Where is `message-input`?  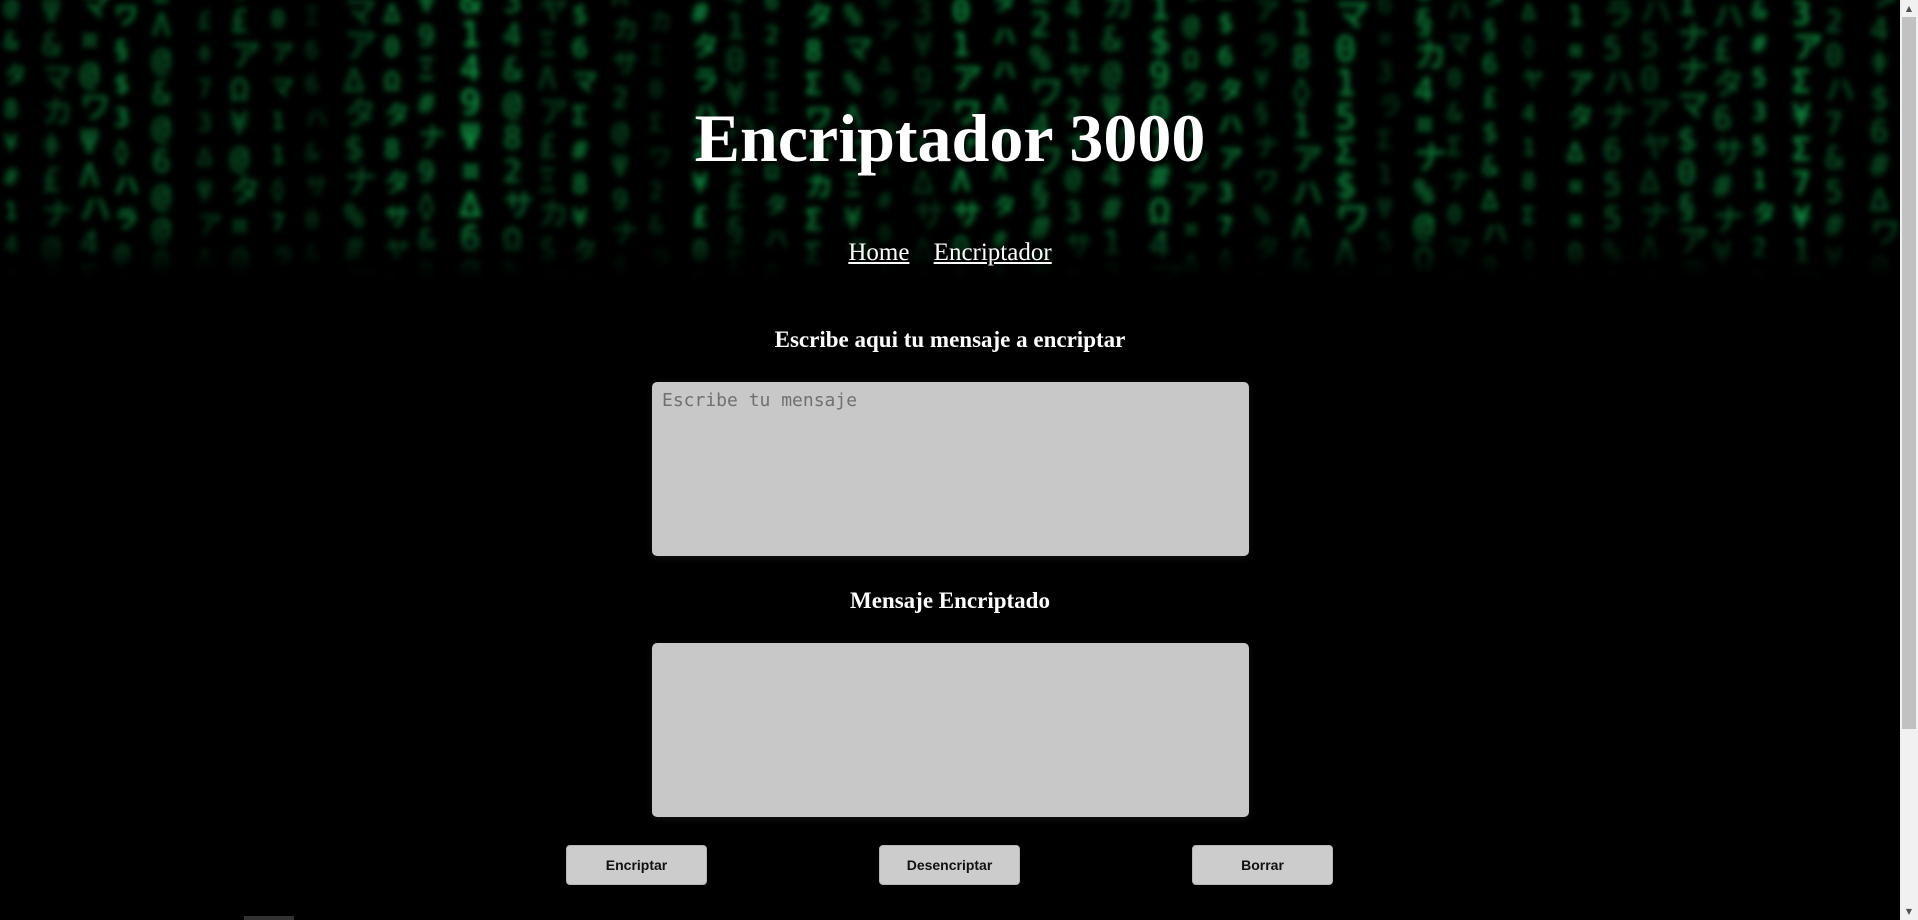
message-input is located at coordinates (950, 469).